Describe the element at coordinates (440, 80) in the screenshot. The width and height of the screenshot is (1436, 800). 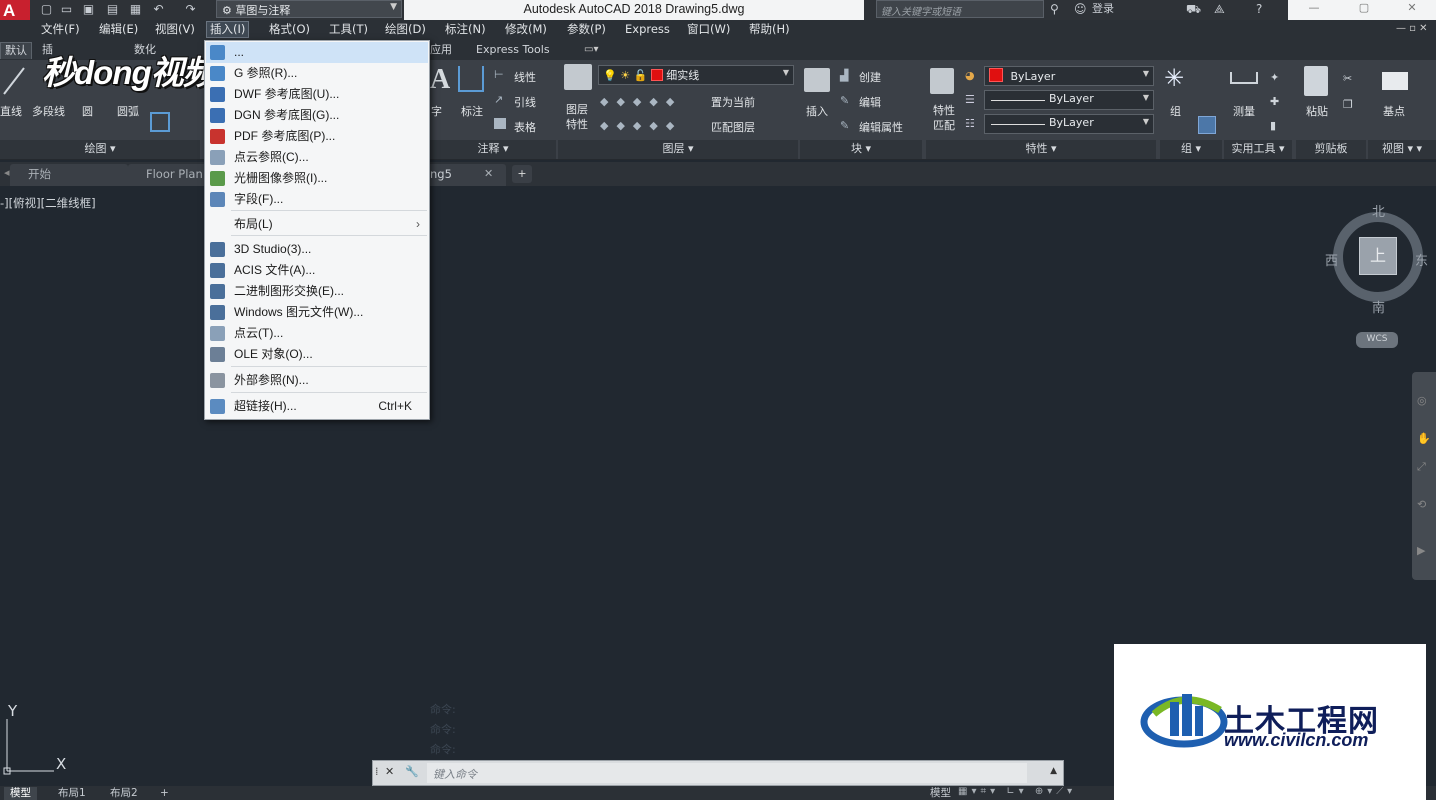
I see `text-tool-icon: A` at that location.